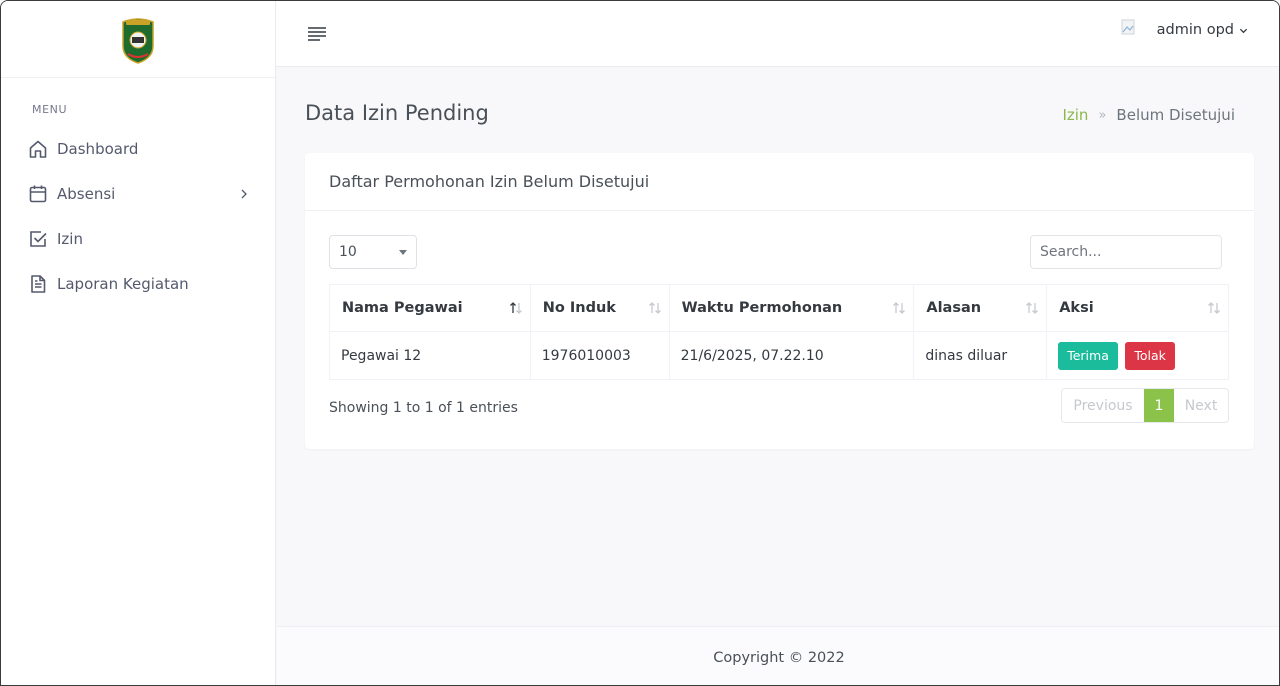 The height and width of the screenshot is (686, 1280). What do you see at coordinates (1150, 355) in the screenshot?
I see `reject-button: Tolak` at bounding box center [1150, 355].